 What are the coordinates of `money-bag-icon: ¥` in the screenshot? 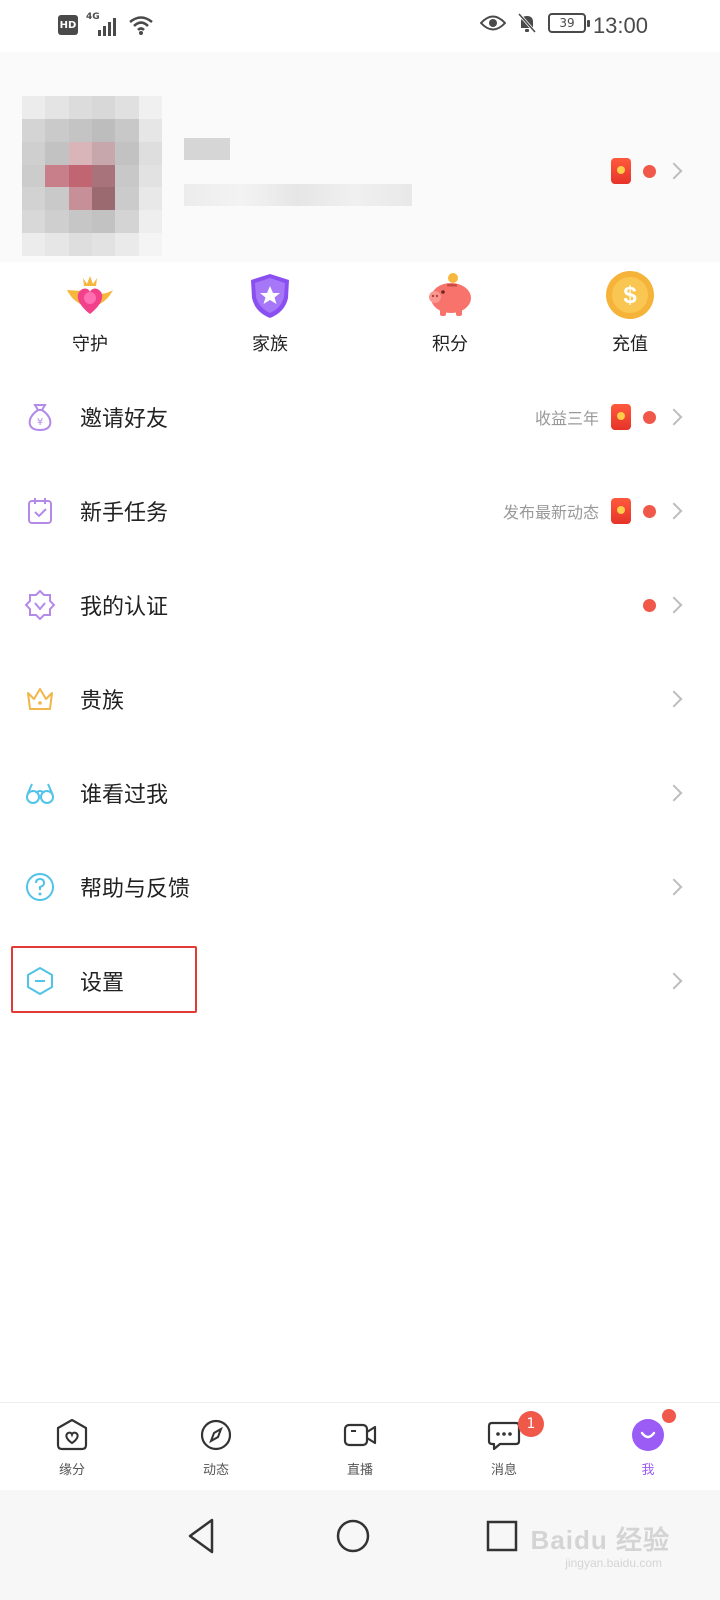 It's located at (40, 418).